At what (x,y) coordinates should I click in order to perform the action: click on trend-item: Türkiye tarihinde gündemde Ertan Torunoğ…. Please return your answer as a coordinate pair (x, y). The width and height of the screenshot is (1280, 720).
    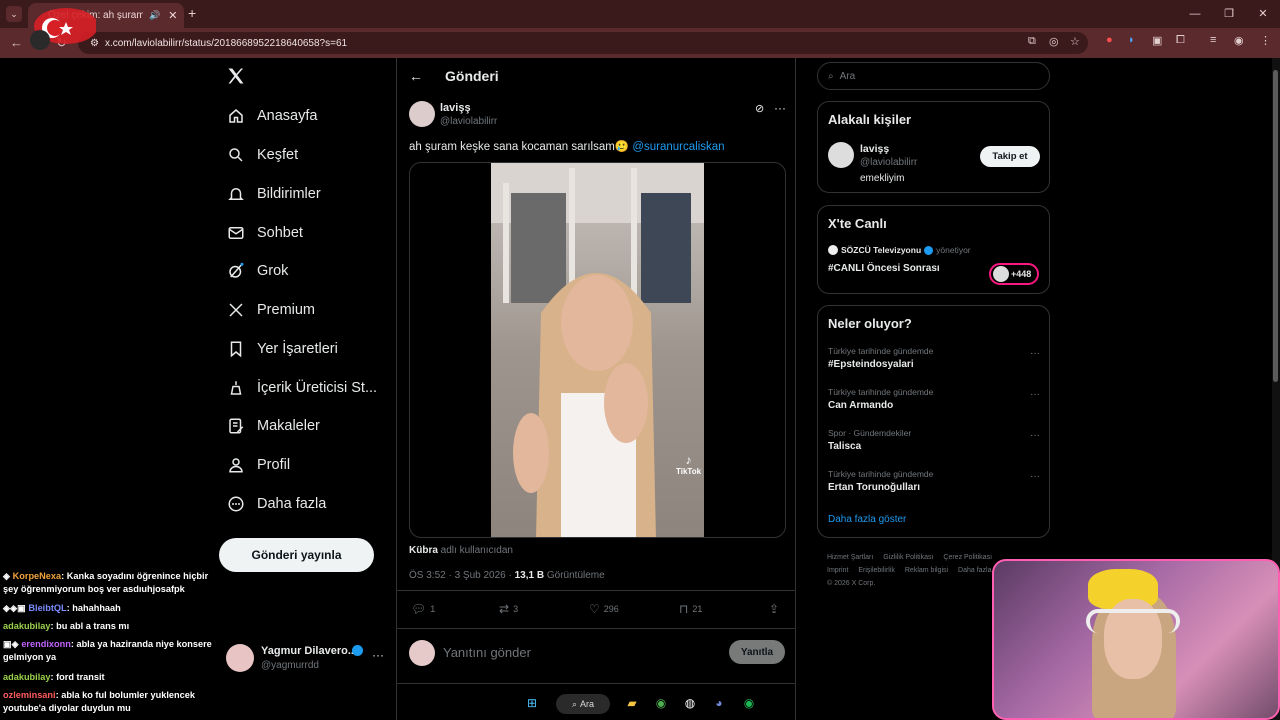
    Looking at the image, I should click on (934, 481).